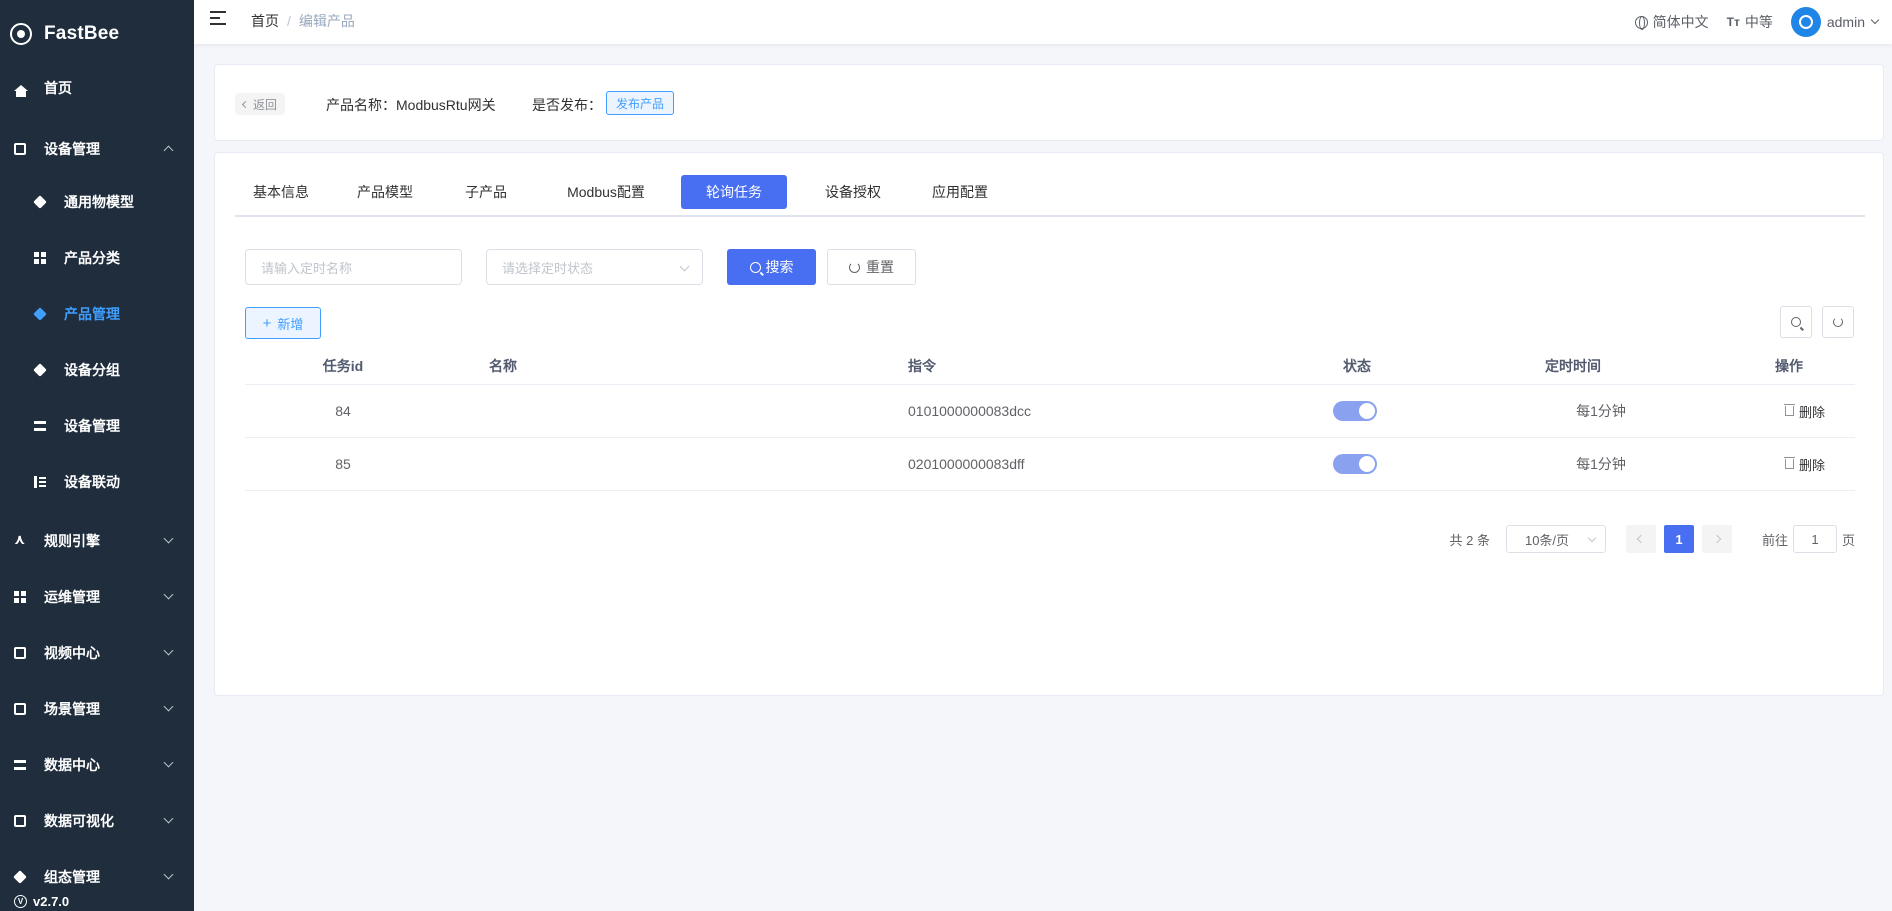 Image resolution: width=1892 pixels, height=911 pixels. I want to click on sidebar-item-ops-management: 运维管理, so click(97, 597).